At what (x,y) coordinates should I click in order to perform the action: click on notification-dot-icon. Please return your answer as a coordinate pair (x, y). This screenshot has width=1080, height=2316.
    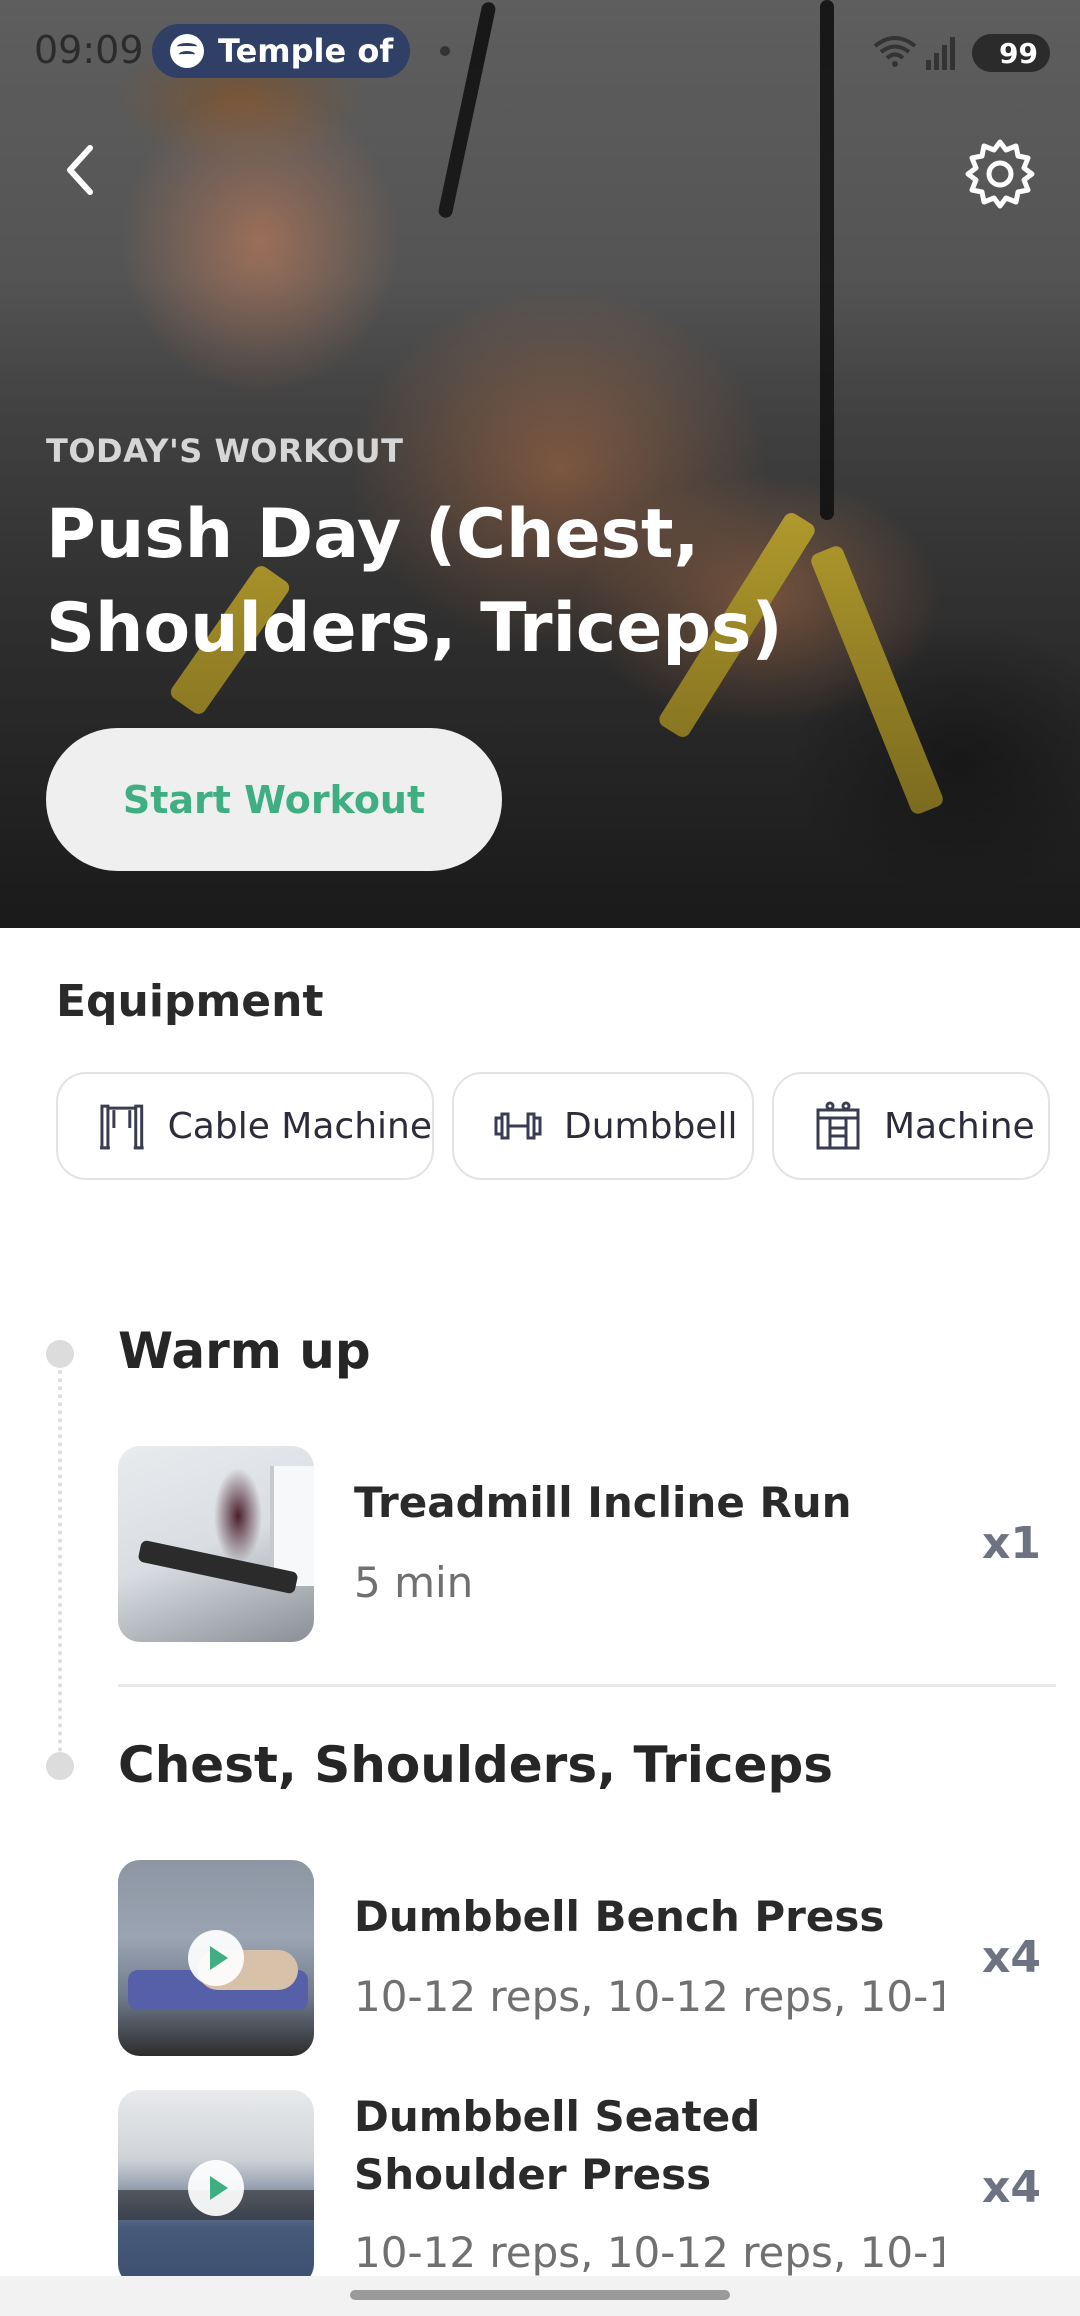
    Looking at the image, I should click on (445, 51).